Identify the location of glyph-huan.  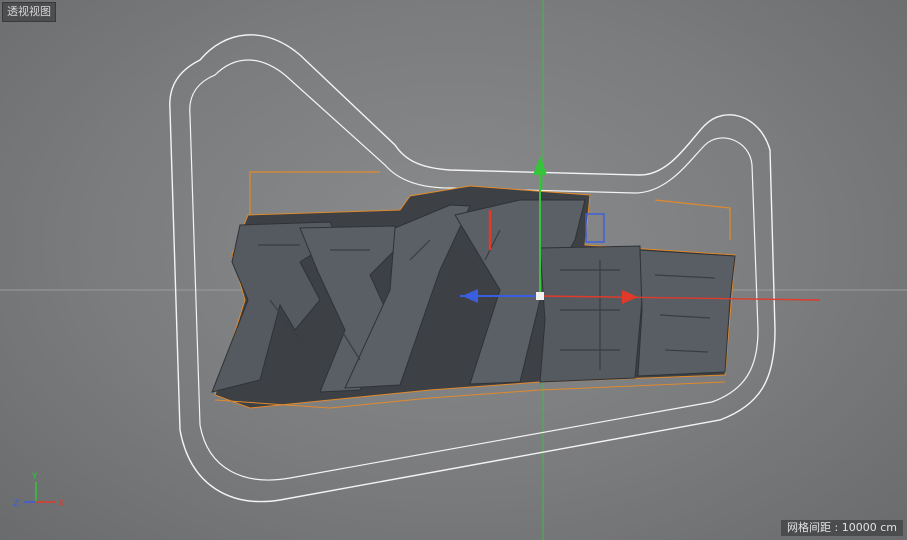
(686, 313).